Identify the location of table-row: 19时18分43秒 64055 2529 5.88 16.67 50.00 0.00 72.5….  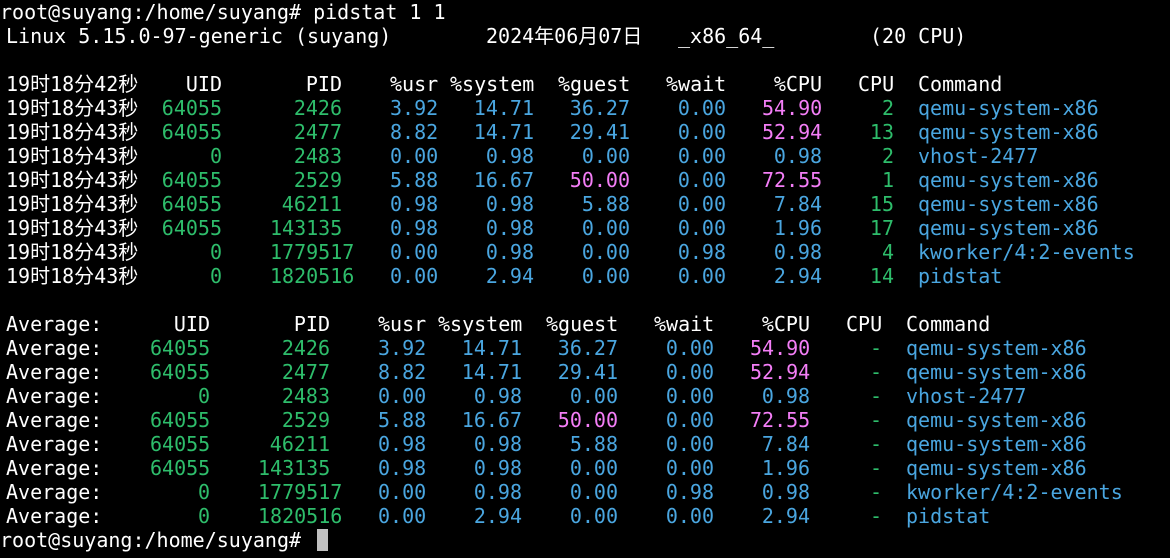
(585, 180).